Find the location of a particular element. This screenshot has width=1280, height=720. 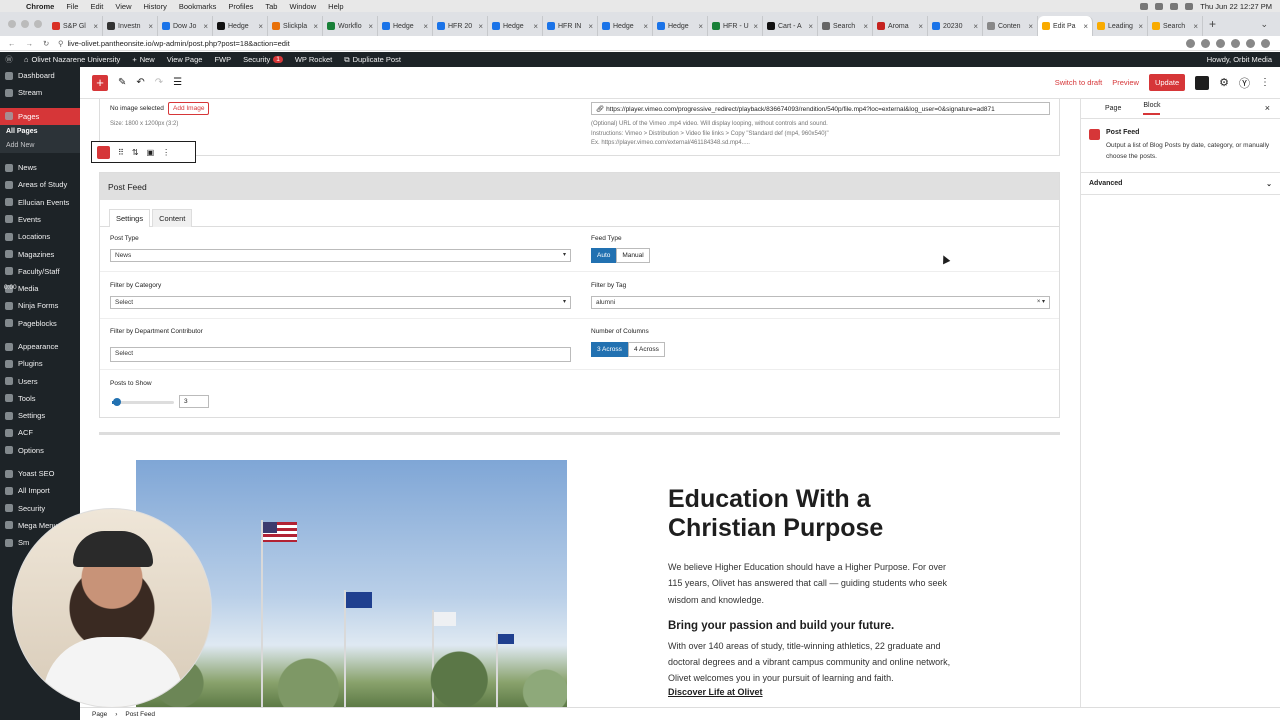

move-updown-icon: ⇅ is located at coordinates (135, 152).